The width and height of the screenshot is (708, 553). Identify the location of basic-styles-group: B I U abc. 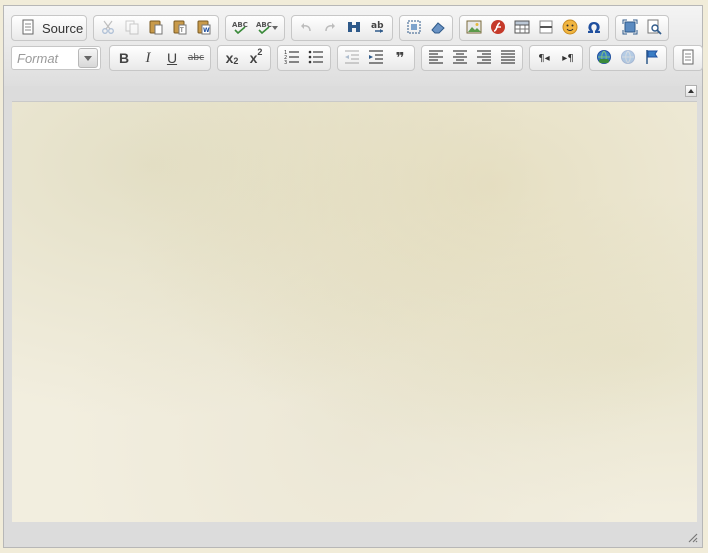
(160, 58).